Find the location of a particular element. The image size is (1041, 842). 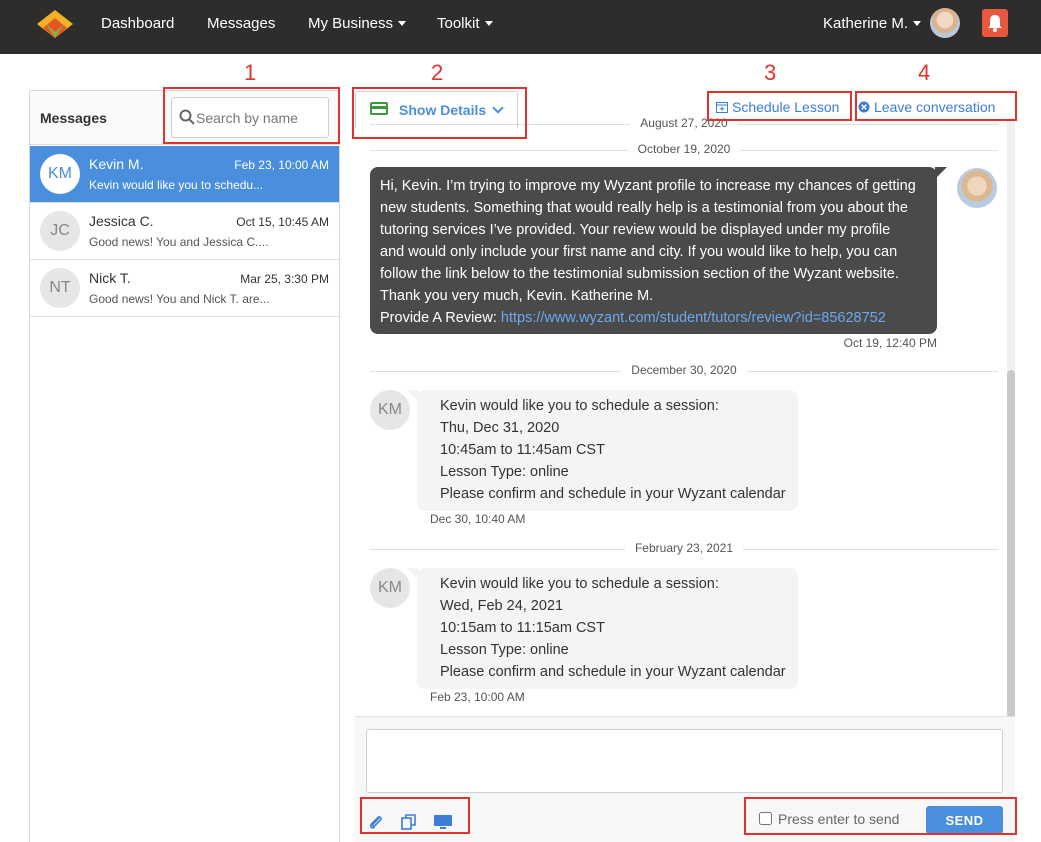

conversation-name: Kevin M. is located at coordinates (116, 164).